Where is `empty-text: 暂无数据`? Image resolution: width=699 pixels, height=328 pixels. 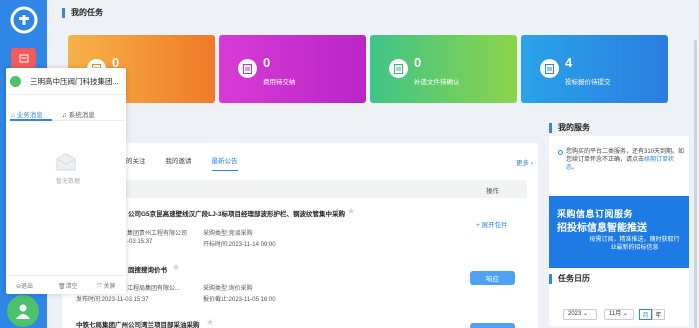
empty-text: 暂无数据 is located at coordinates (67, 182).